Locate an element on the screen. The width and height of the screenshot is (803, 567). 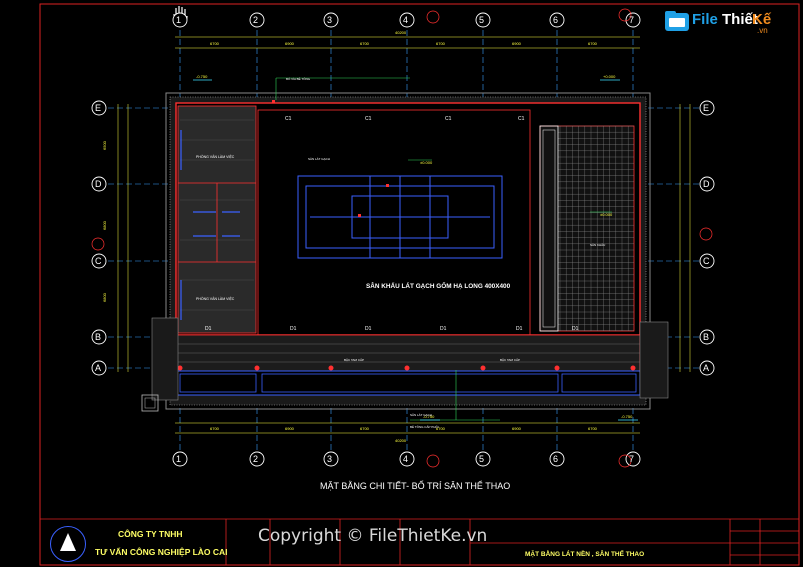
column-bubble-bottom: 4 is located at coordinates (406, 459).